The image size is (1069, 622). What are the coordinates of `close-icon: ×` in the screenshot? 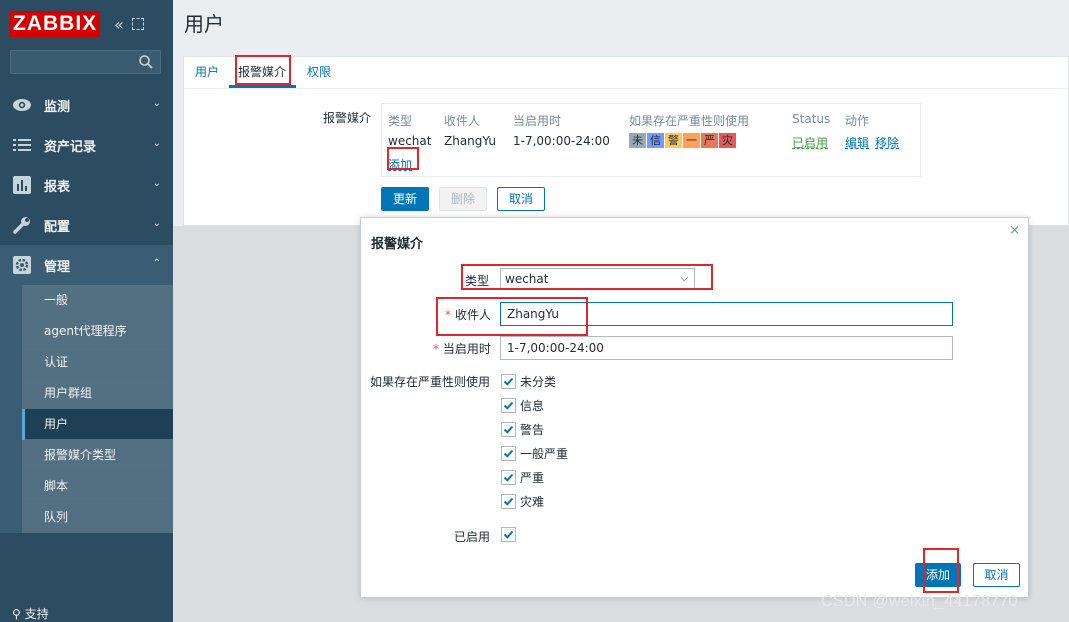 It's located at (1014, 230).